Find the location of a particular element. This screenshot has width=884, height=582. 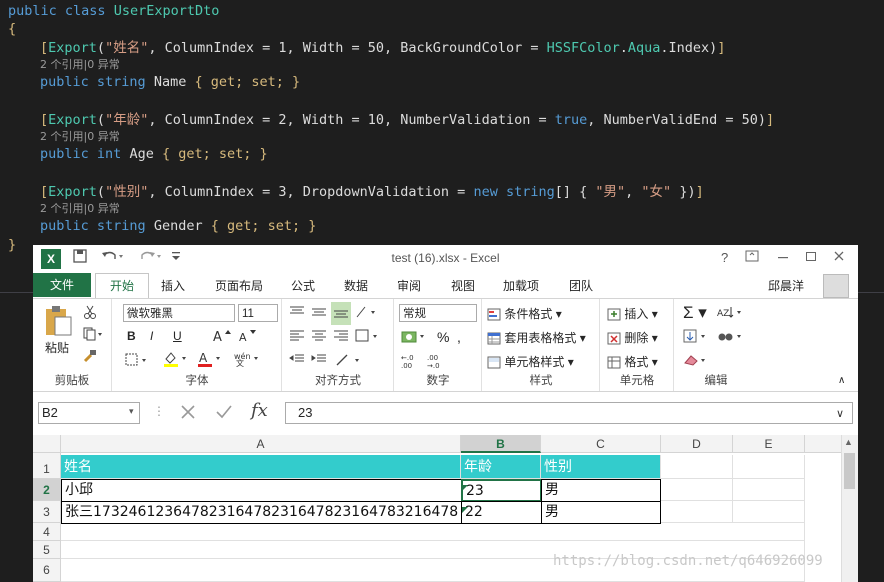

ribbon-display-icon is located at coordinates (752, 258).